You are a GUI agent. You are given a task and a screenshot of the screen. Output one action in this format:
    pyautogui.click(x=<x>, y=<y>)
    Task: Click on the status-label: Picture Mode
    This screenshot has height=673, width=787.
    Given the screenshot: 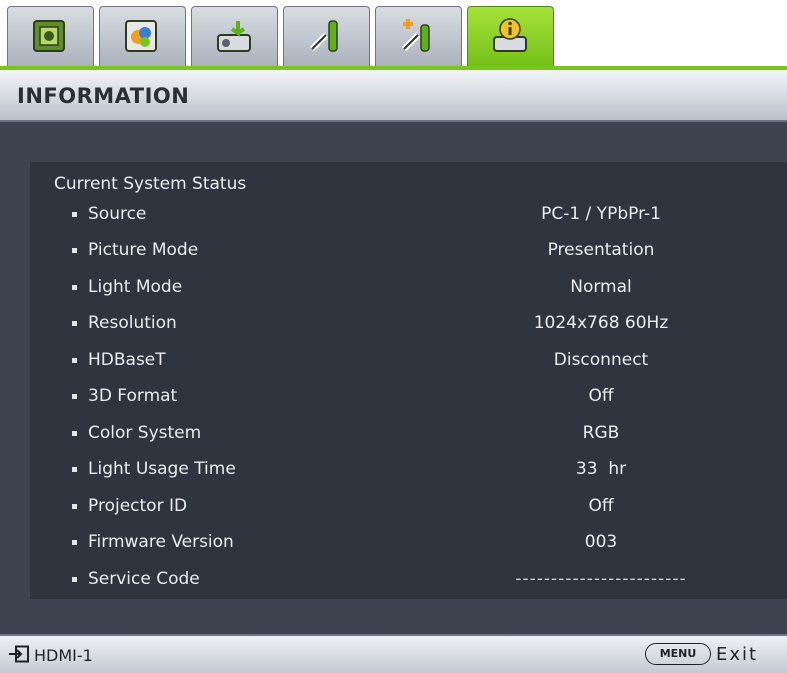 What is the action you would take?
    pyautogui.click(x=143, y=250)
    